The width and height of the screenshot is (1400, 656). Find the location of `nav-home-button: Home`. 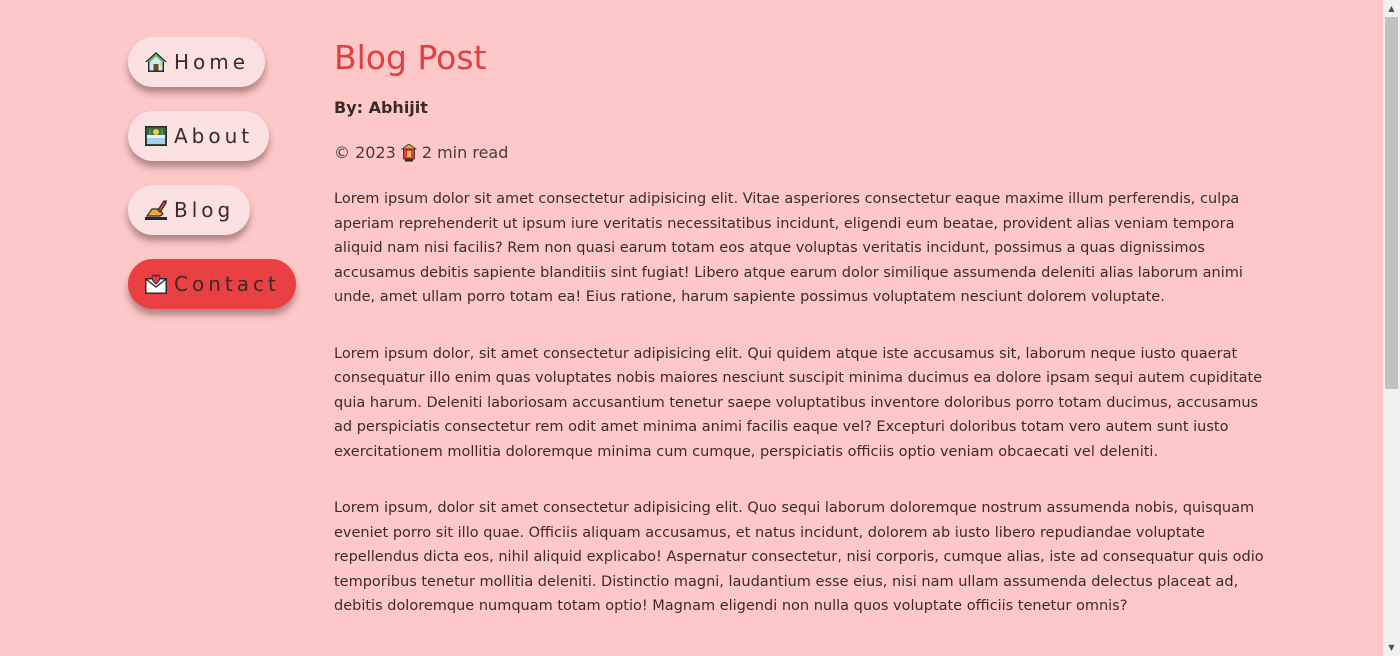

nav-home-button: Home is located at coordinates (197, 62).